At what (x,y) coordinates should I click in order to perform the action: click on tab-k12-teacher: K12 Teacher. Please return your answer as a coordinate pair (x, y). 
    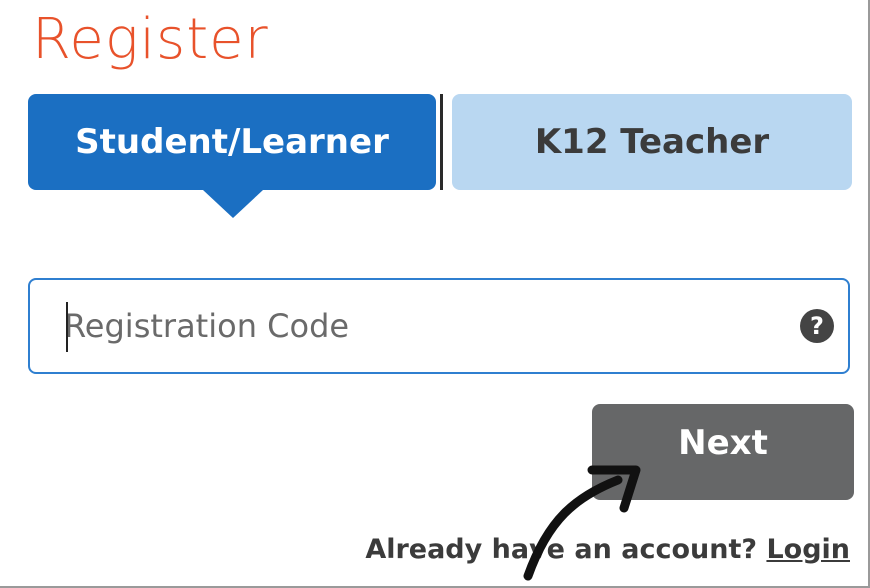
    Looking at the image, I should click on (652, 142).